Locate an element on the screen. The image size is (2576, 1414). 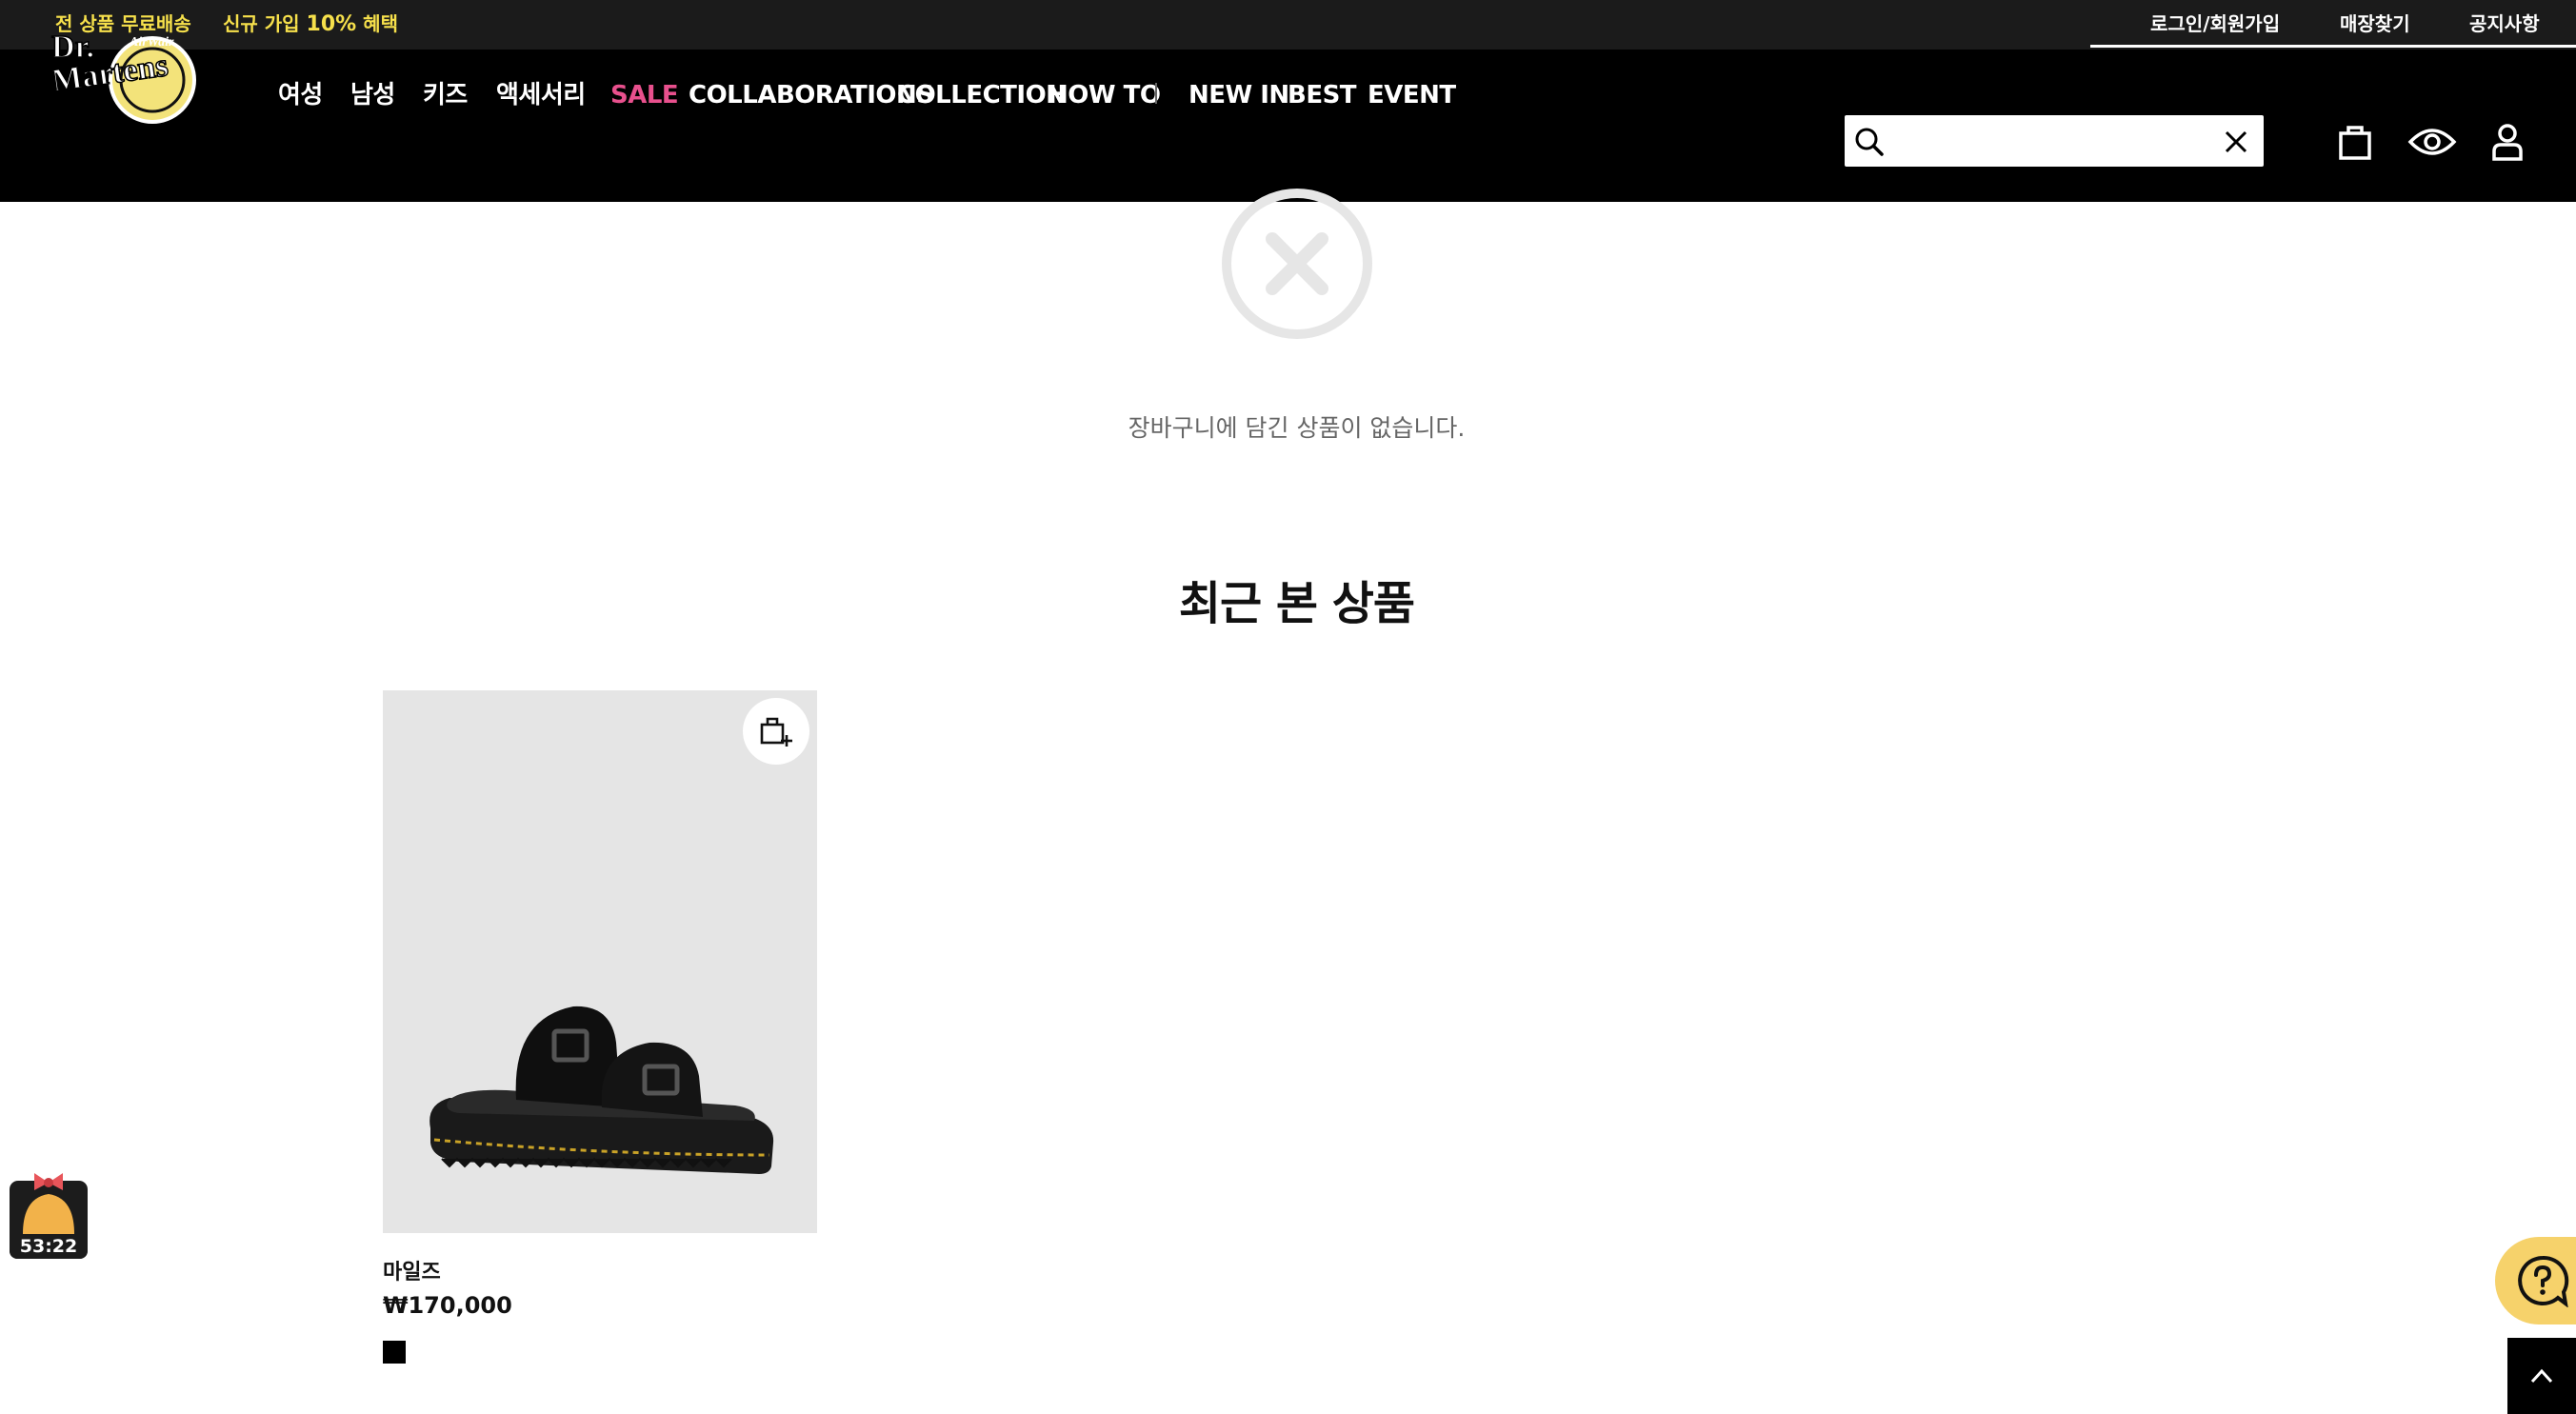
promo-signup-percent: 10% is located at coordinates (331, 24).